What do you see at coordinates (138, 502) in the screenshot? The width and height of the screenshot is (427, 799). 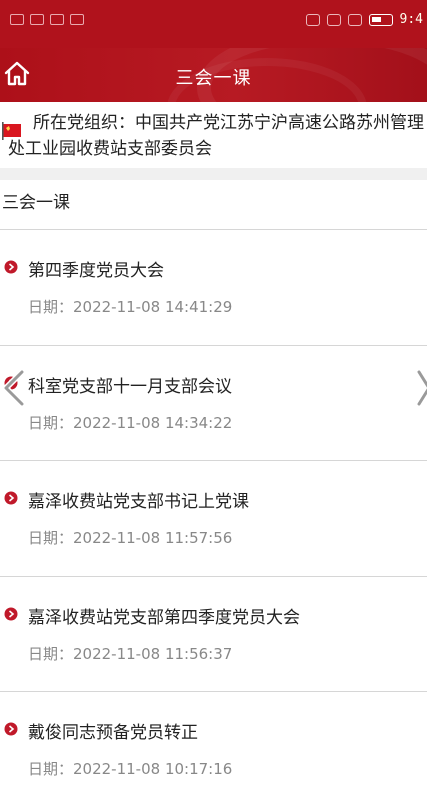 I see `item-title: 嘉泽收费站党支部书记上党课` at bounding box center [138, 502].